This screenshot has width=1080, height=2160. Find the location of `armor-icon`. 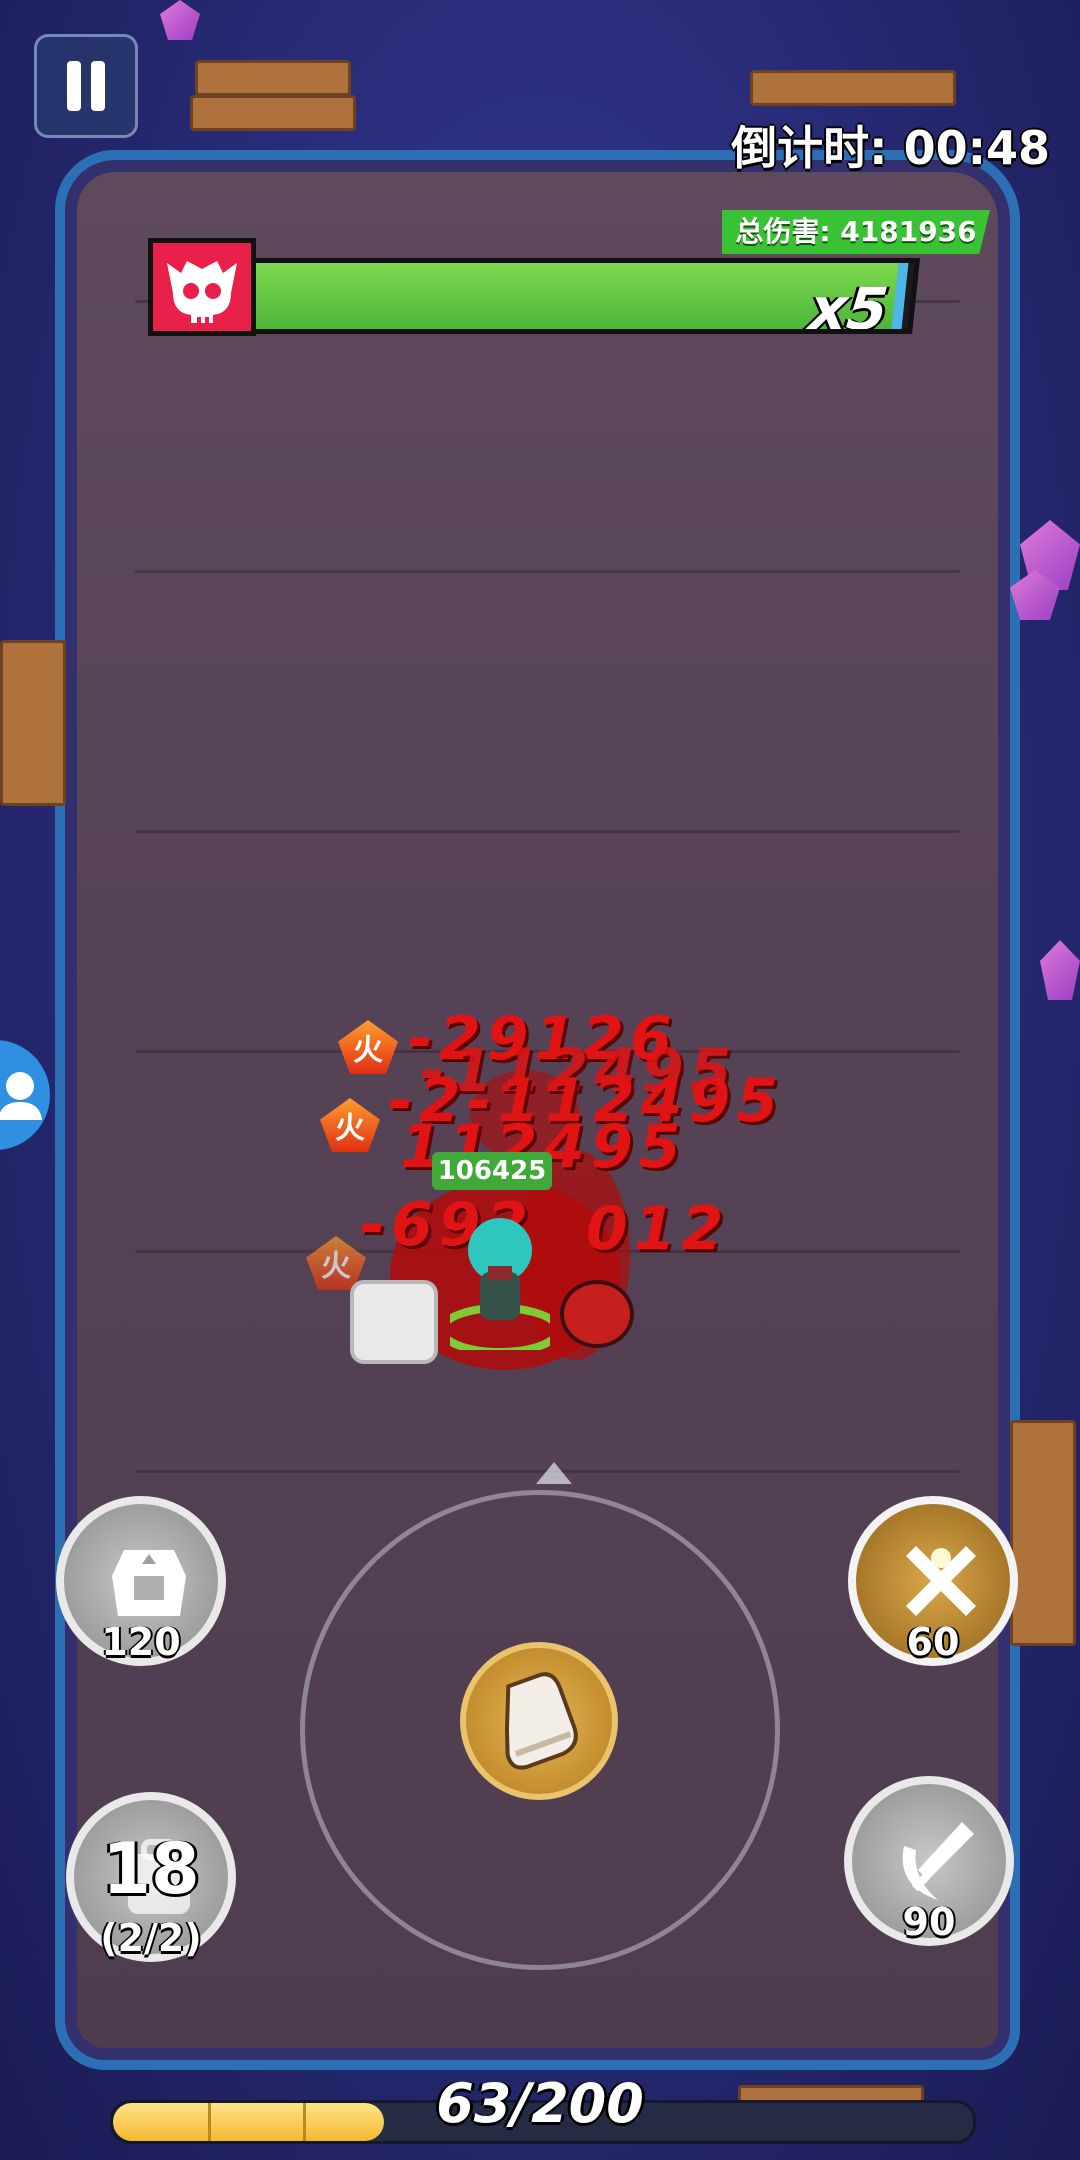

armor-icon is located at coordinates (149, 1583).